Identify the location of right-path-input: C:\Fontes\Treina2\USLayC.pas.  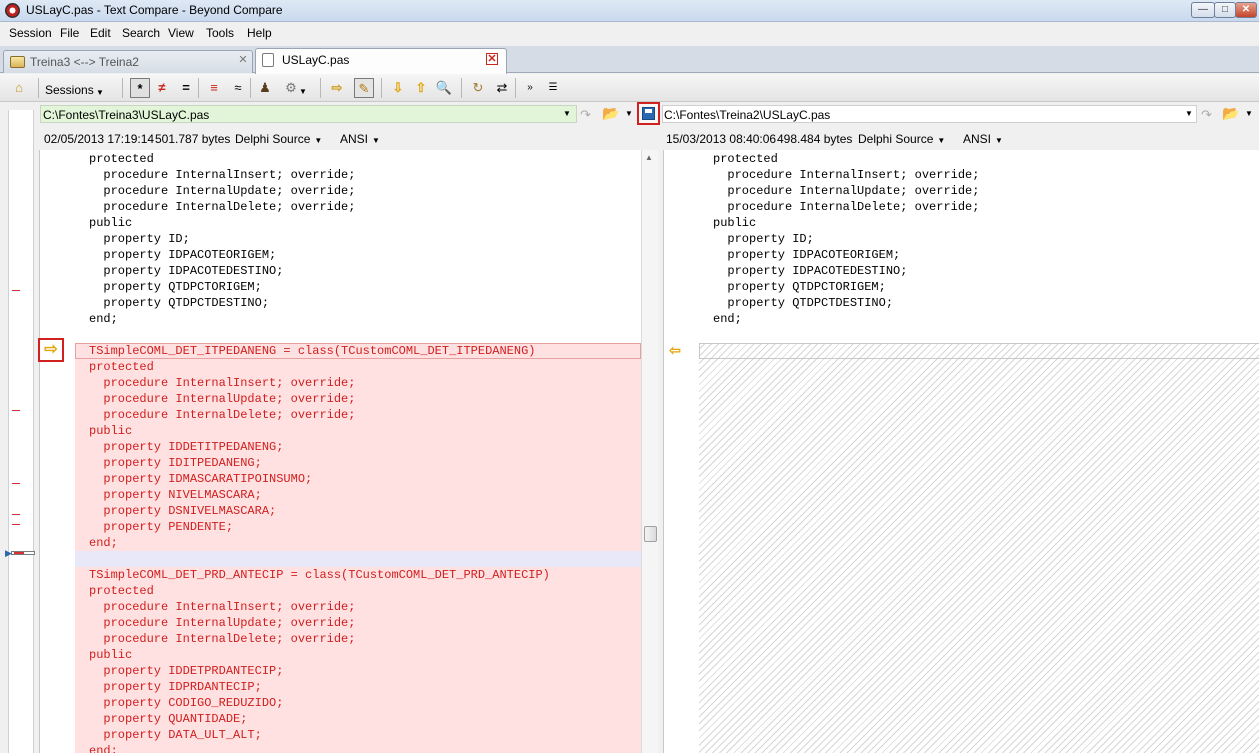
(929, 114).